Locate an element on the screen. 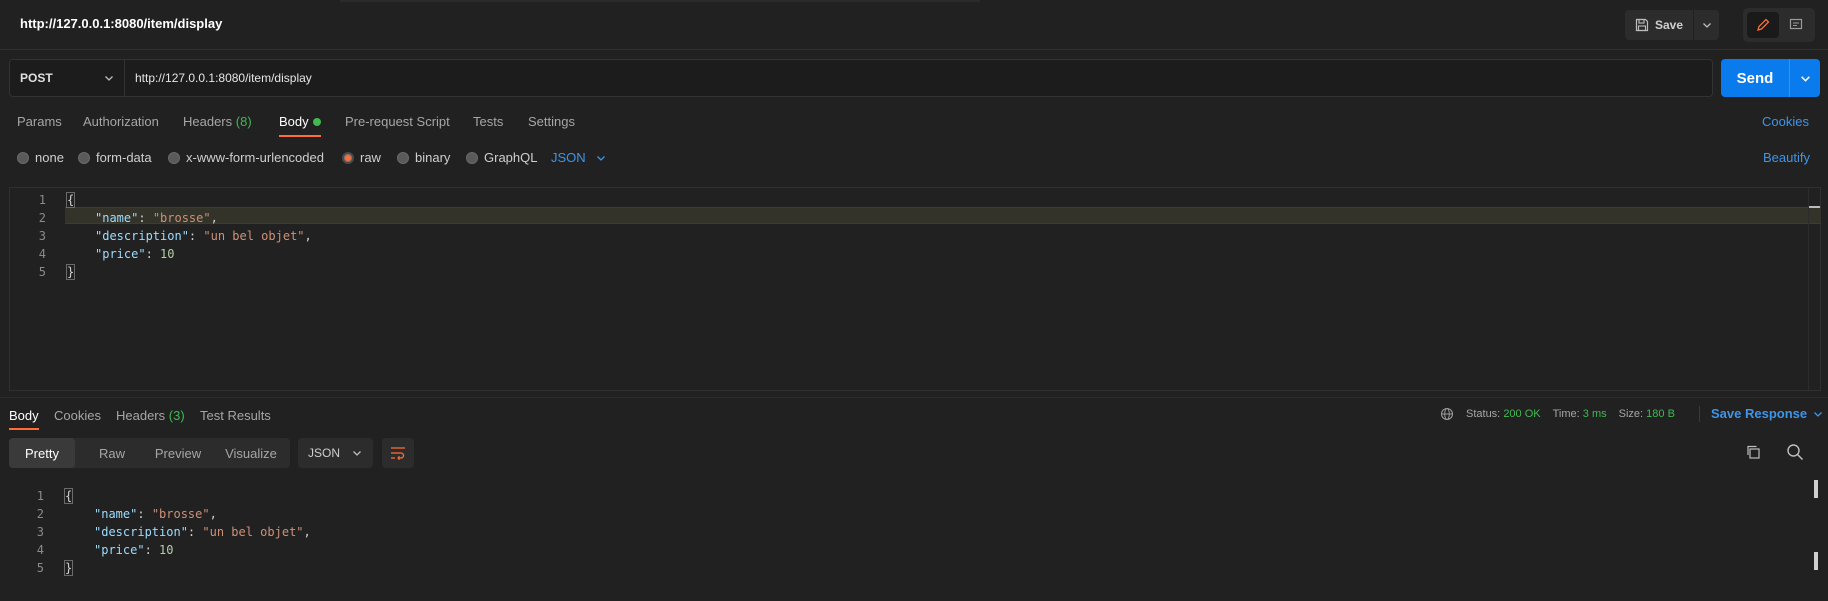 The image size is (1828, 601). edit-mode-button is located at coordinates (1763, 25).